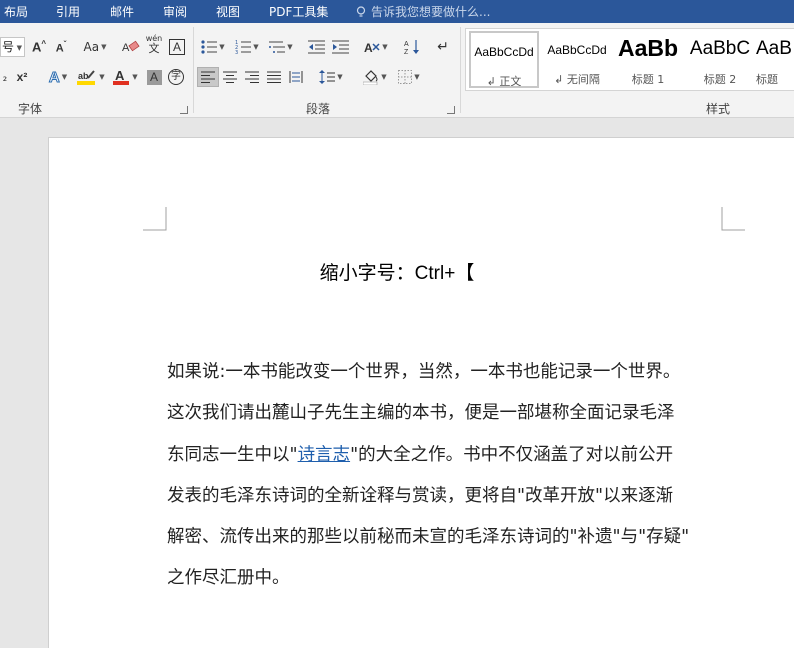 The image size is (794, 648). What do you see at coordinates (577, 79) in the screenshot?
I see `style-no-spacing-name: ↲ 无间隔` at bounding box center [577, 79].